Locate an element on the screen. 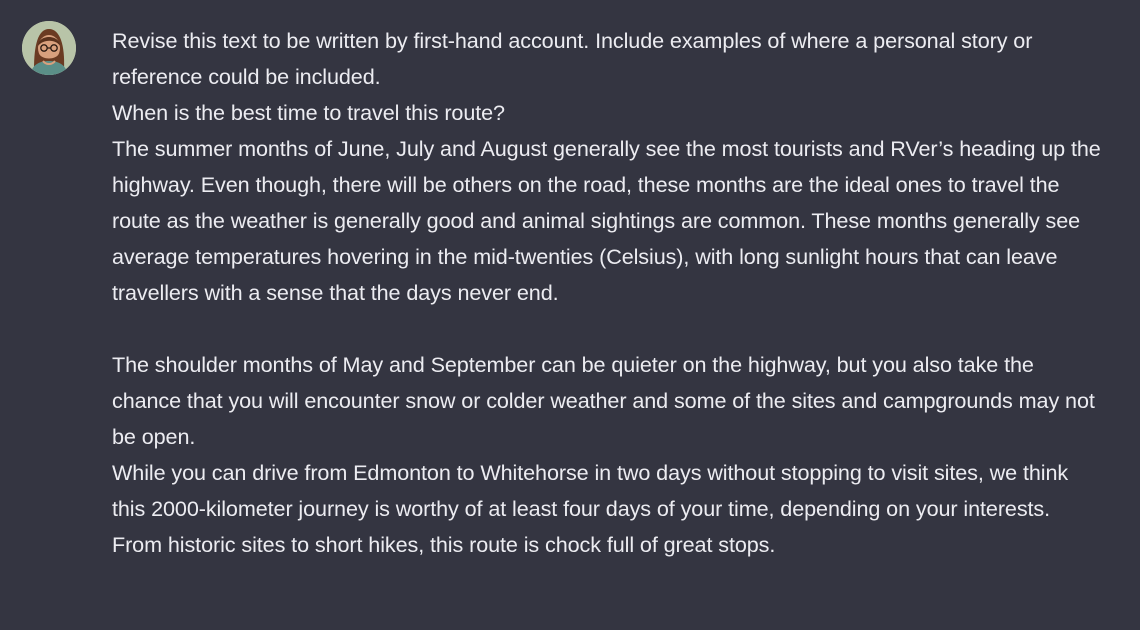 The height and width of the screenshot is (630, 1140). user-avatar-icon is located at coordinates (49, 48).